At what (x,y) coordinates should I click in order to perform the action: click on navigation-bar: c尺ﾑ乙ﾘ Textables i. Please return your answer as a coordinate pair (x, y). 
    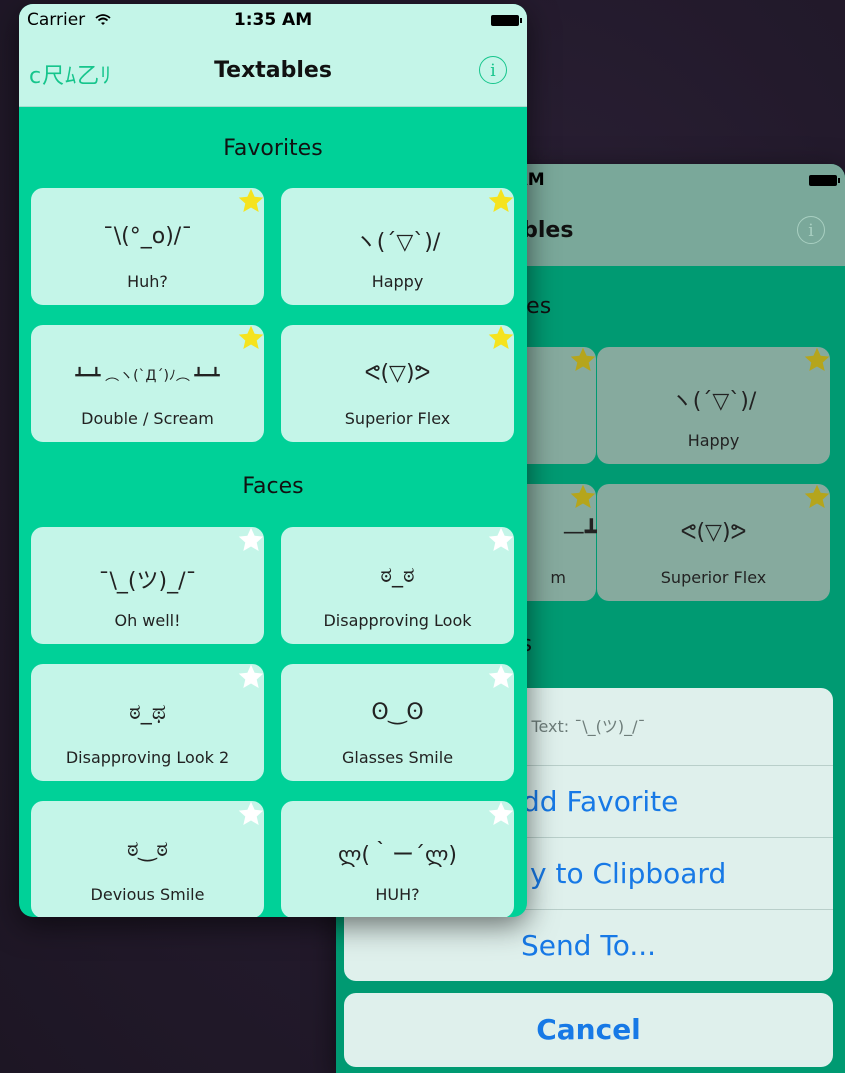
    Looking at the image, I should click on (273, 72).